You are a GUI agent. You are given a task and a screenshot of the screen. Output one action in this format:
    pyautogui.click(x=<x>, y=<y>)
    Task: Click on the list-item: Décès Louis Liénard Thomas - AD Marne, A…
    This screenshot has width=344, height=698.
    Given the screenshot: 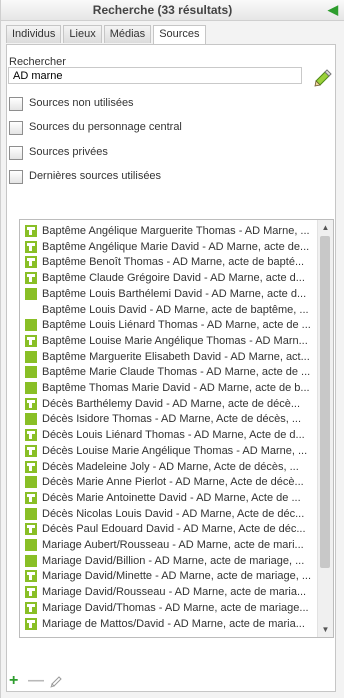 What is the action you would take?
    pyautogui.click(x=169, y=435)
    